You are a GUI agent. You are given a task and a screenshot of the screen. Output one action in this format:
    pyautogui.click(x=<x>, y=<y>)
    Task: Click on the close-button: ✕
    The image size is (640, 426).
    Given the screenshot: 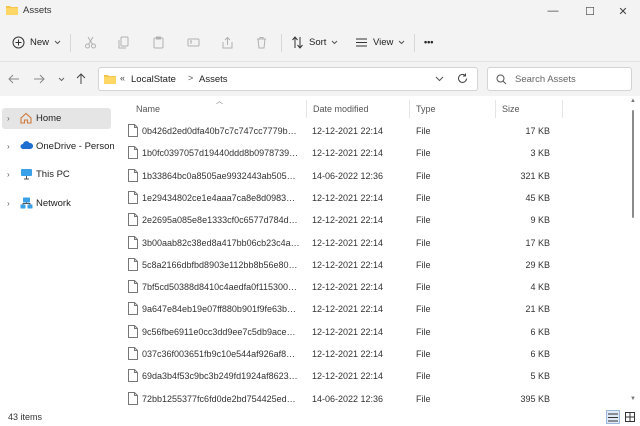 What is the action you would take?
    pyautogui.click(x=623, y=11)
    